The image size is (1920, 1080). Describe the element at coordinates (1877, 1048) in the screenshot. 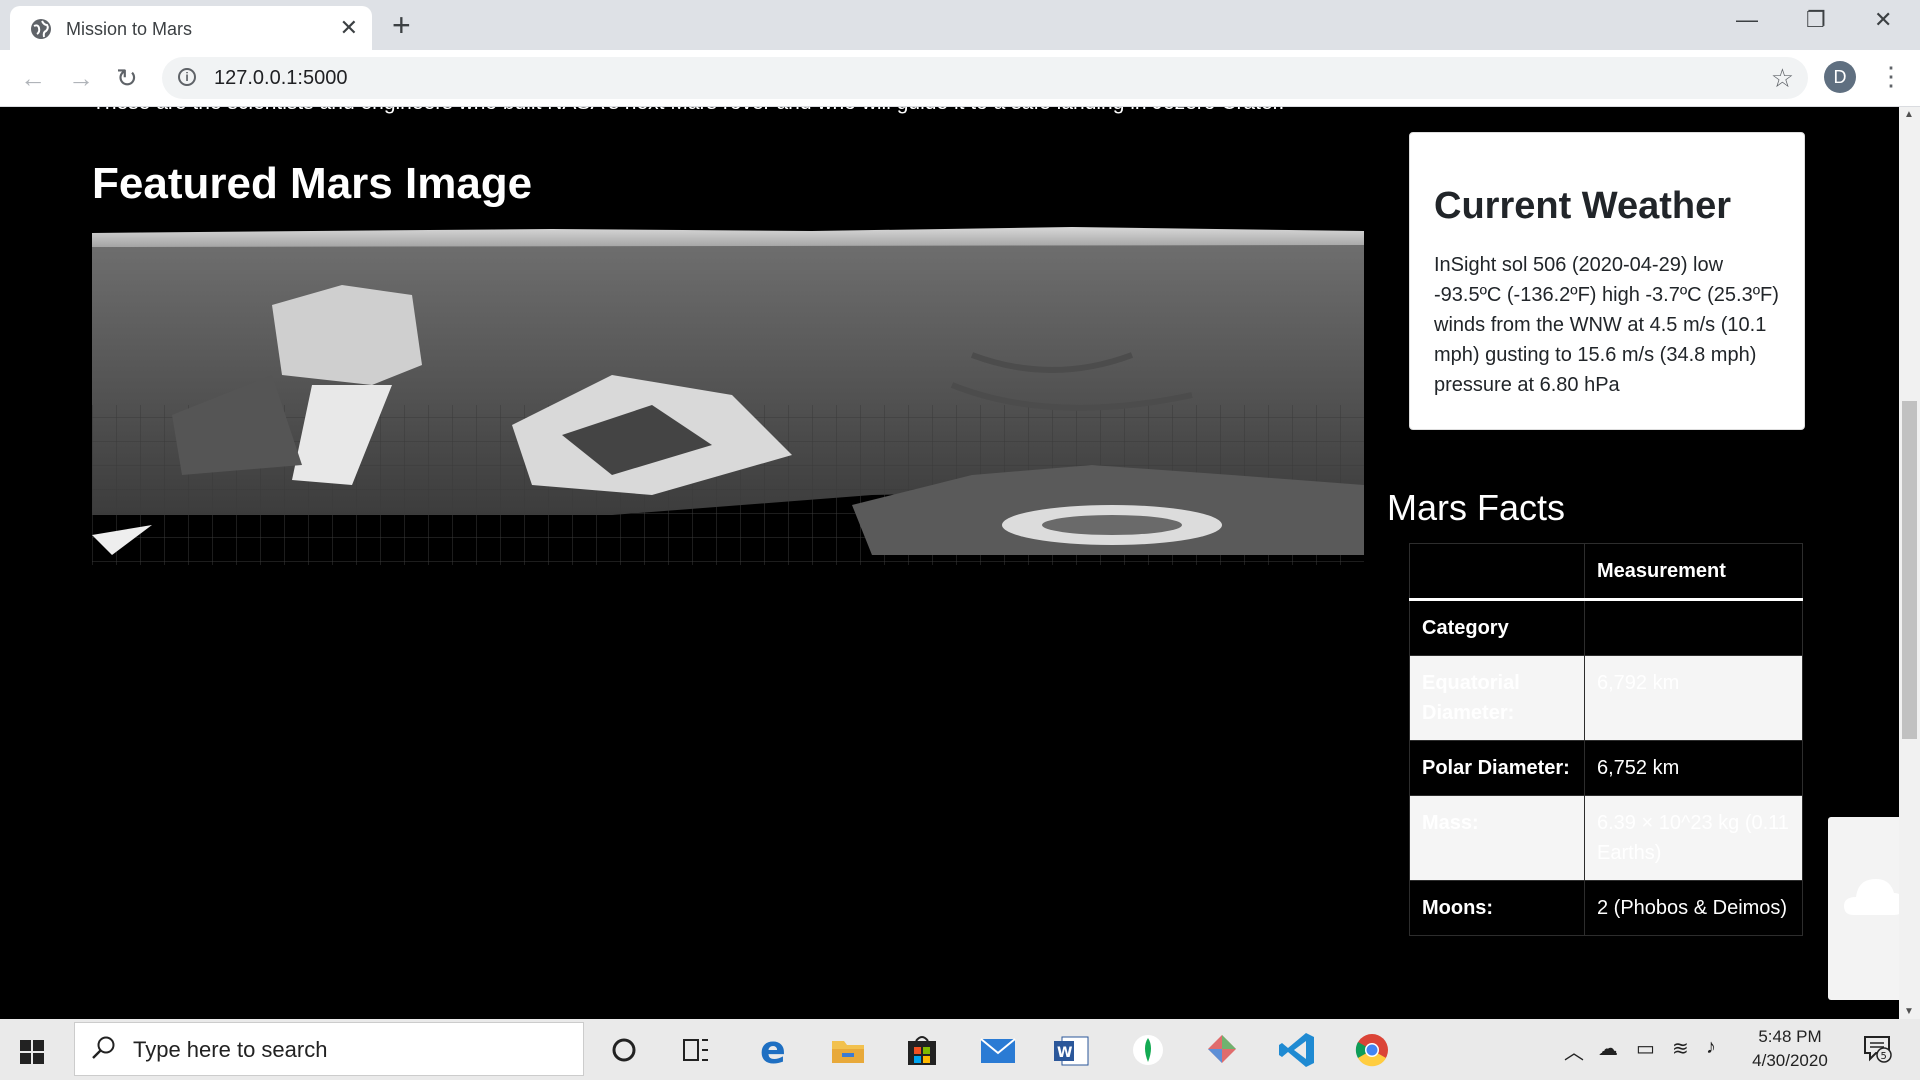

I see `action-center-icon: 5` at that location.